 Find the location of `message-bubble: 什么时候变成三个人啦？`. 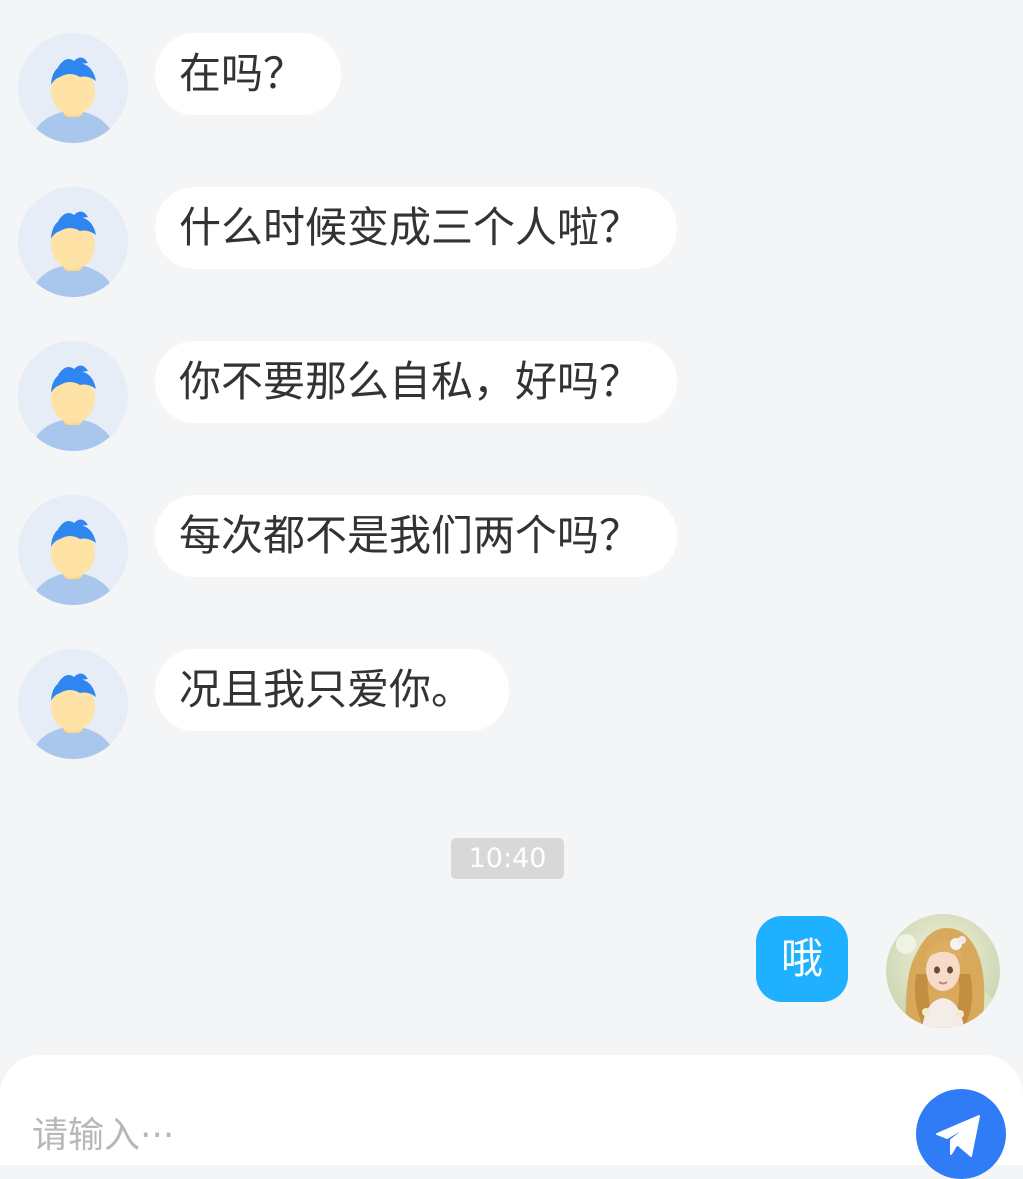

message-bubble: 什么时候变成三个人啦？ is located at coordinates (416, 228).